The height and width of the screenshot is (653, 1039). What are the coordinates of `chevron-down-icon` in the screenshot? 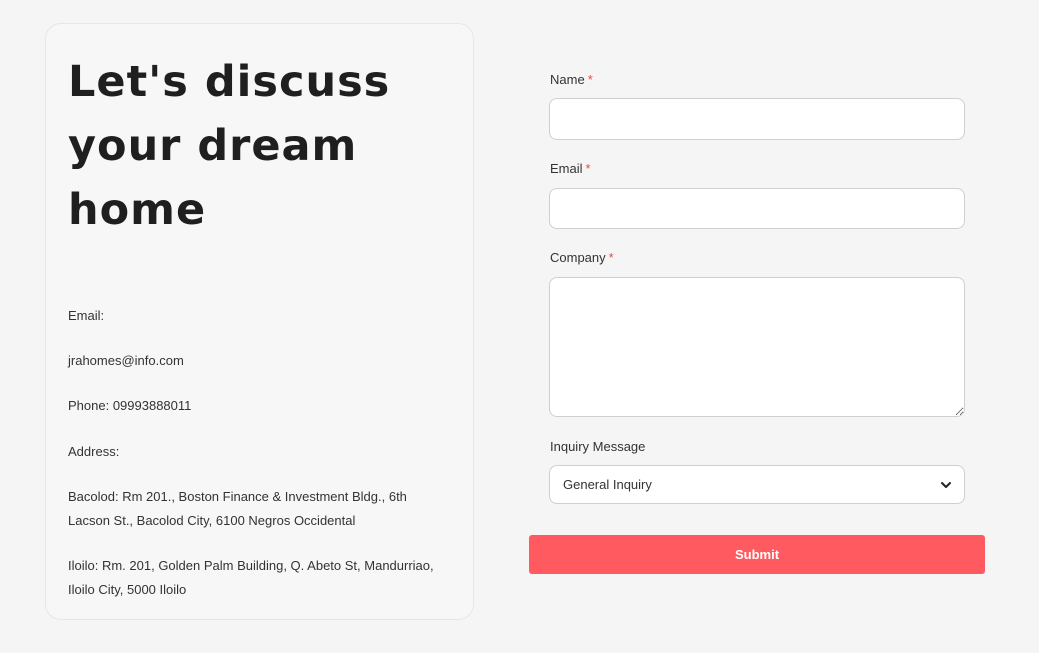 It's located at (946, 485).